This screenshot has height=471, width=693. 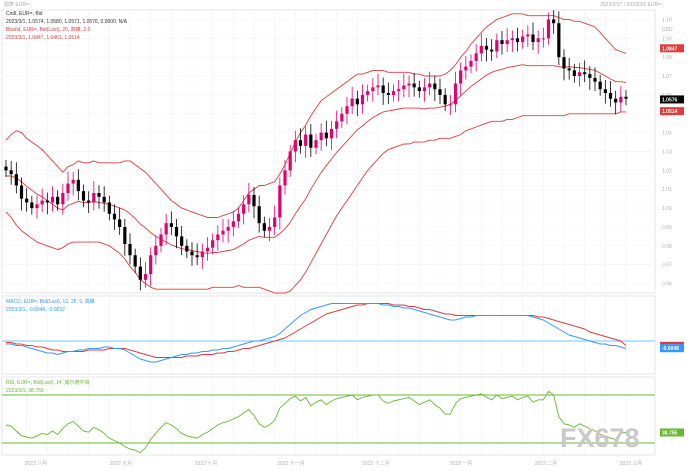 I want to click on bband-legend-values: 2023/3/1, 1.0847, 1.0461, 1.0514, so click(x=43, y=38).